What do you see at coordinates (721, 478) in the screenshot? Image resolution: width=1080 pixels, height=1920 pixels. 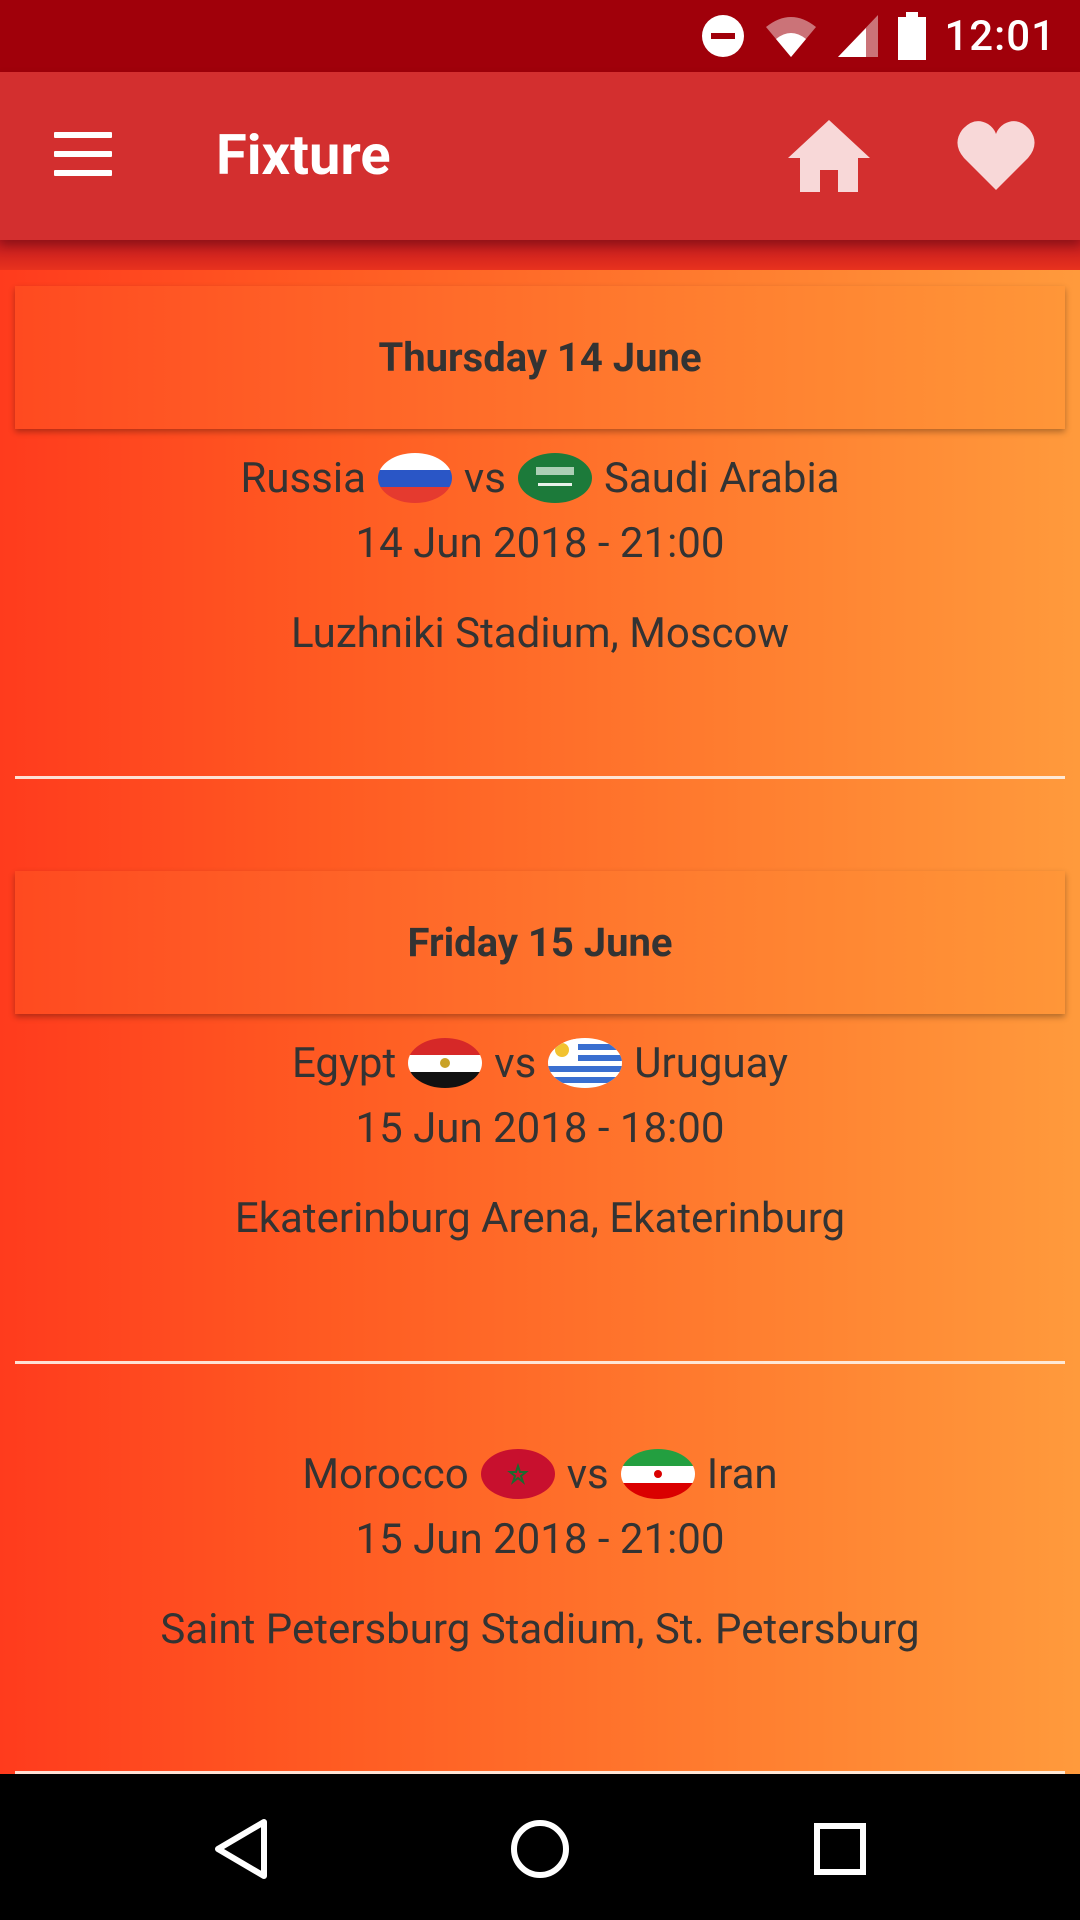 I see `away-team: Saudi Arabia` at bounding box center [721, 478].